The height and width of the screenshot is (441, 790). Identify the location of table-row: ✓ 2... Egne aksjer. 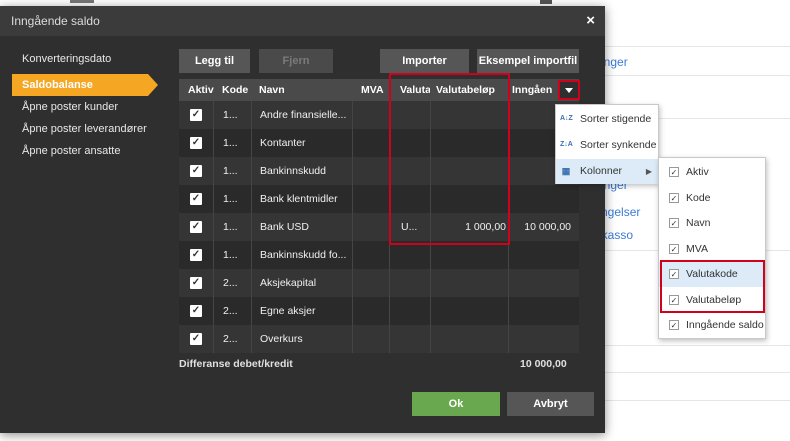
(379, 311).